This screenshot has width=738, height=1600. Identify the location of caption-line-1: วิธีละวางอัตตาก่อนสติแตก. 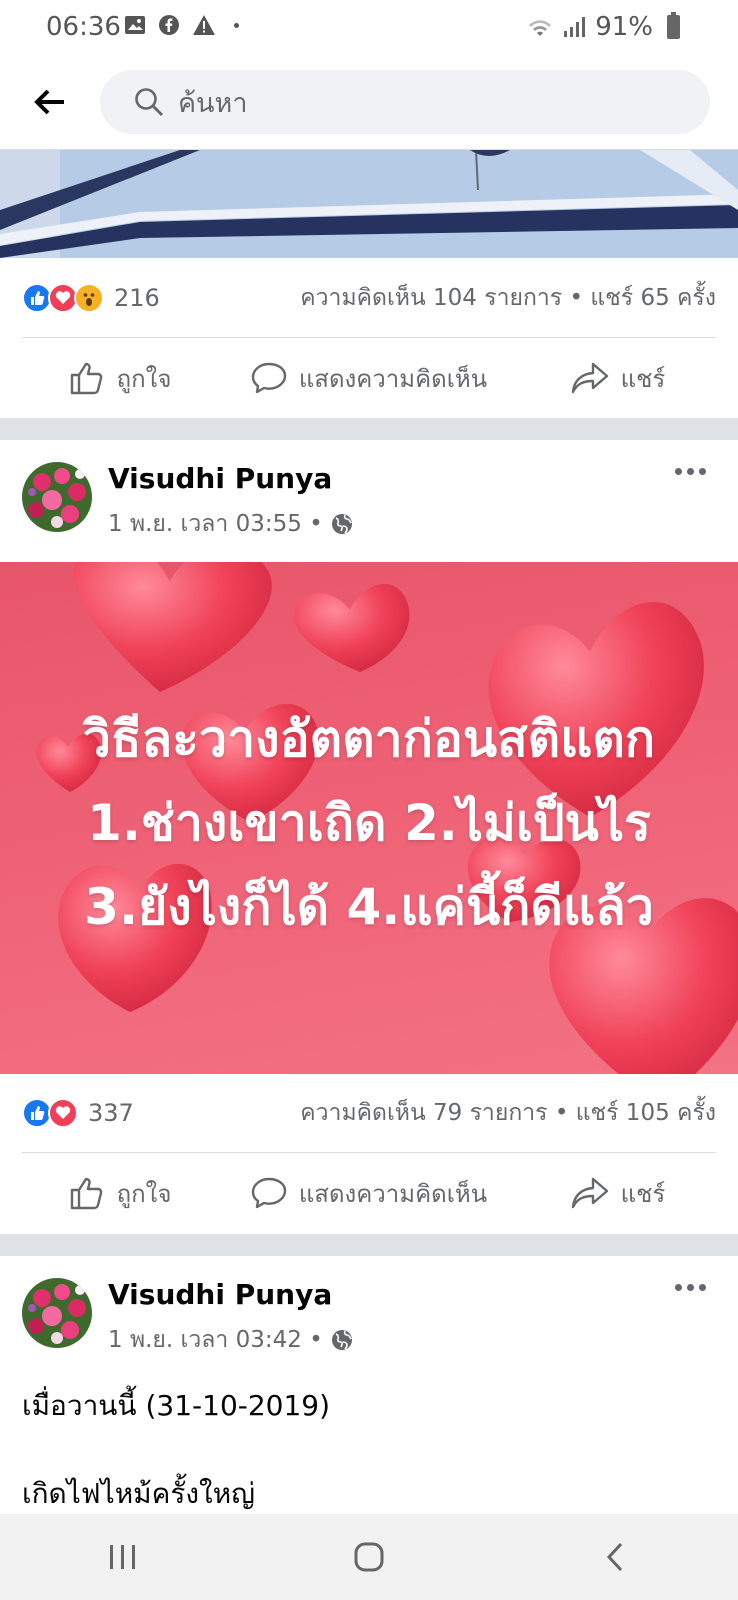
(369, 739).